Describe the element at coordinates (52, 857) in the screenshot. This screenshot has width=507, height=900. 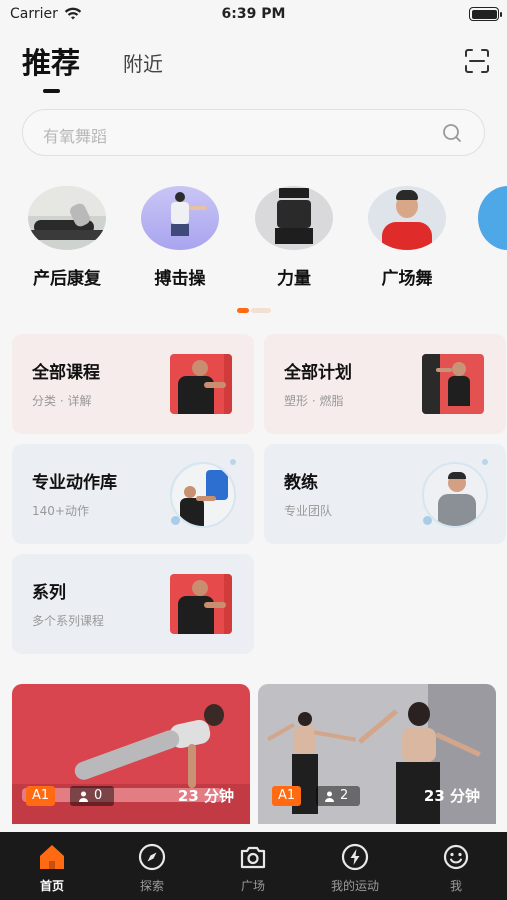
I see `home-icon` at that location.